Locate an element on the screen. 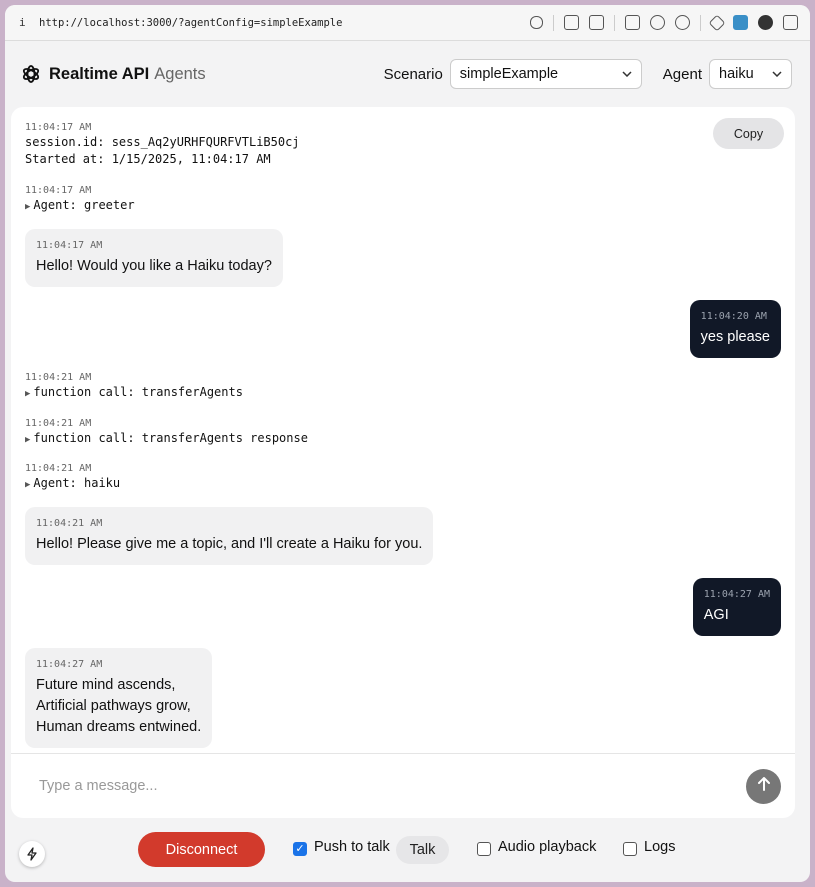  message-text: yes please is located at coordinates (735, 337).